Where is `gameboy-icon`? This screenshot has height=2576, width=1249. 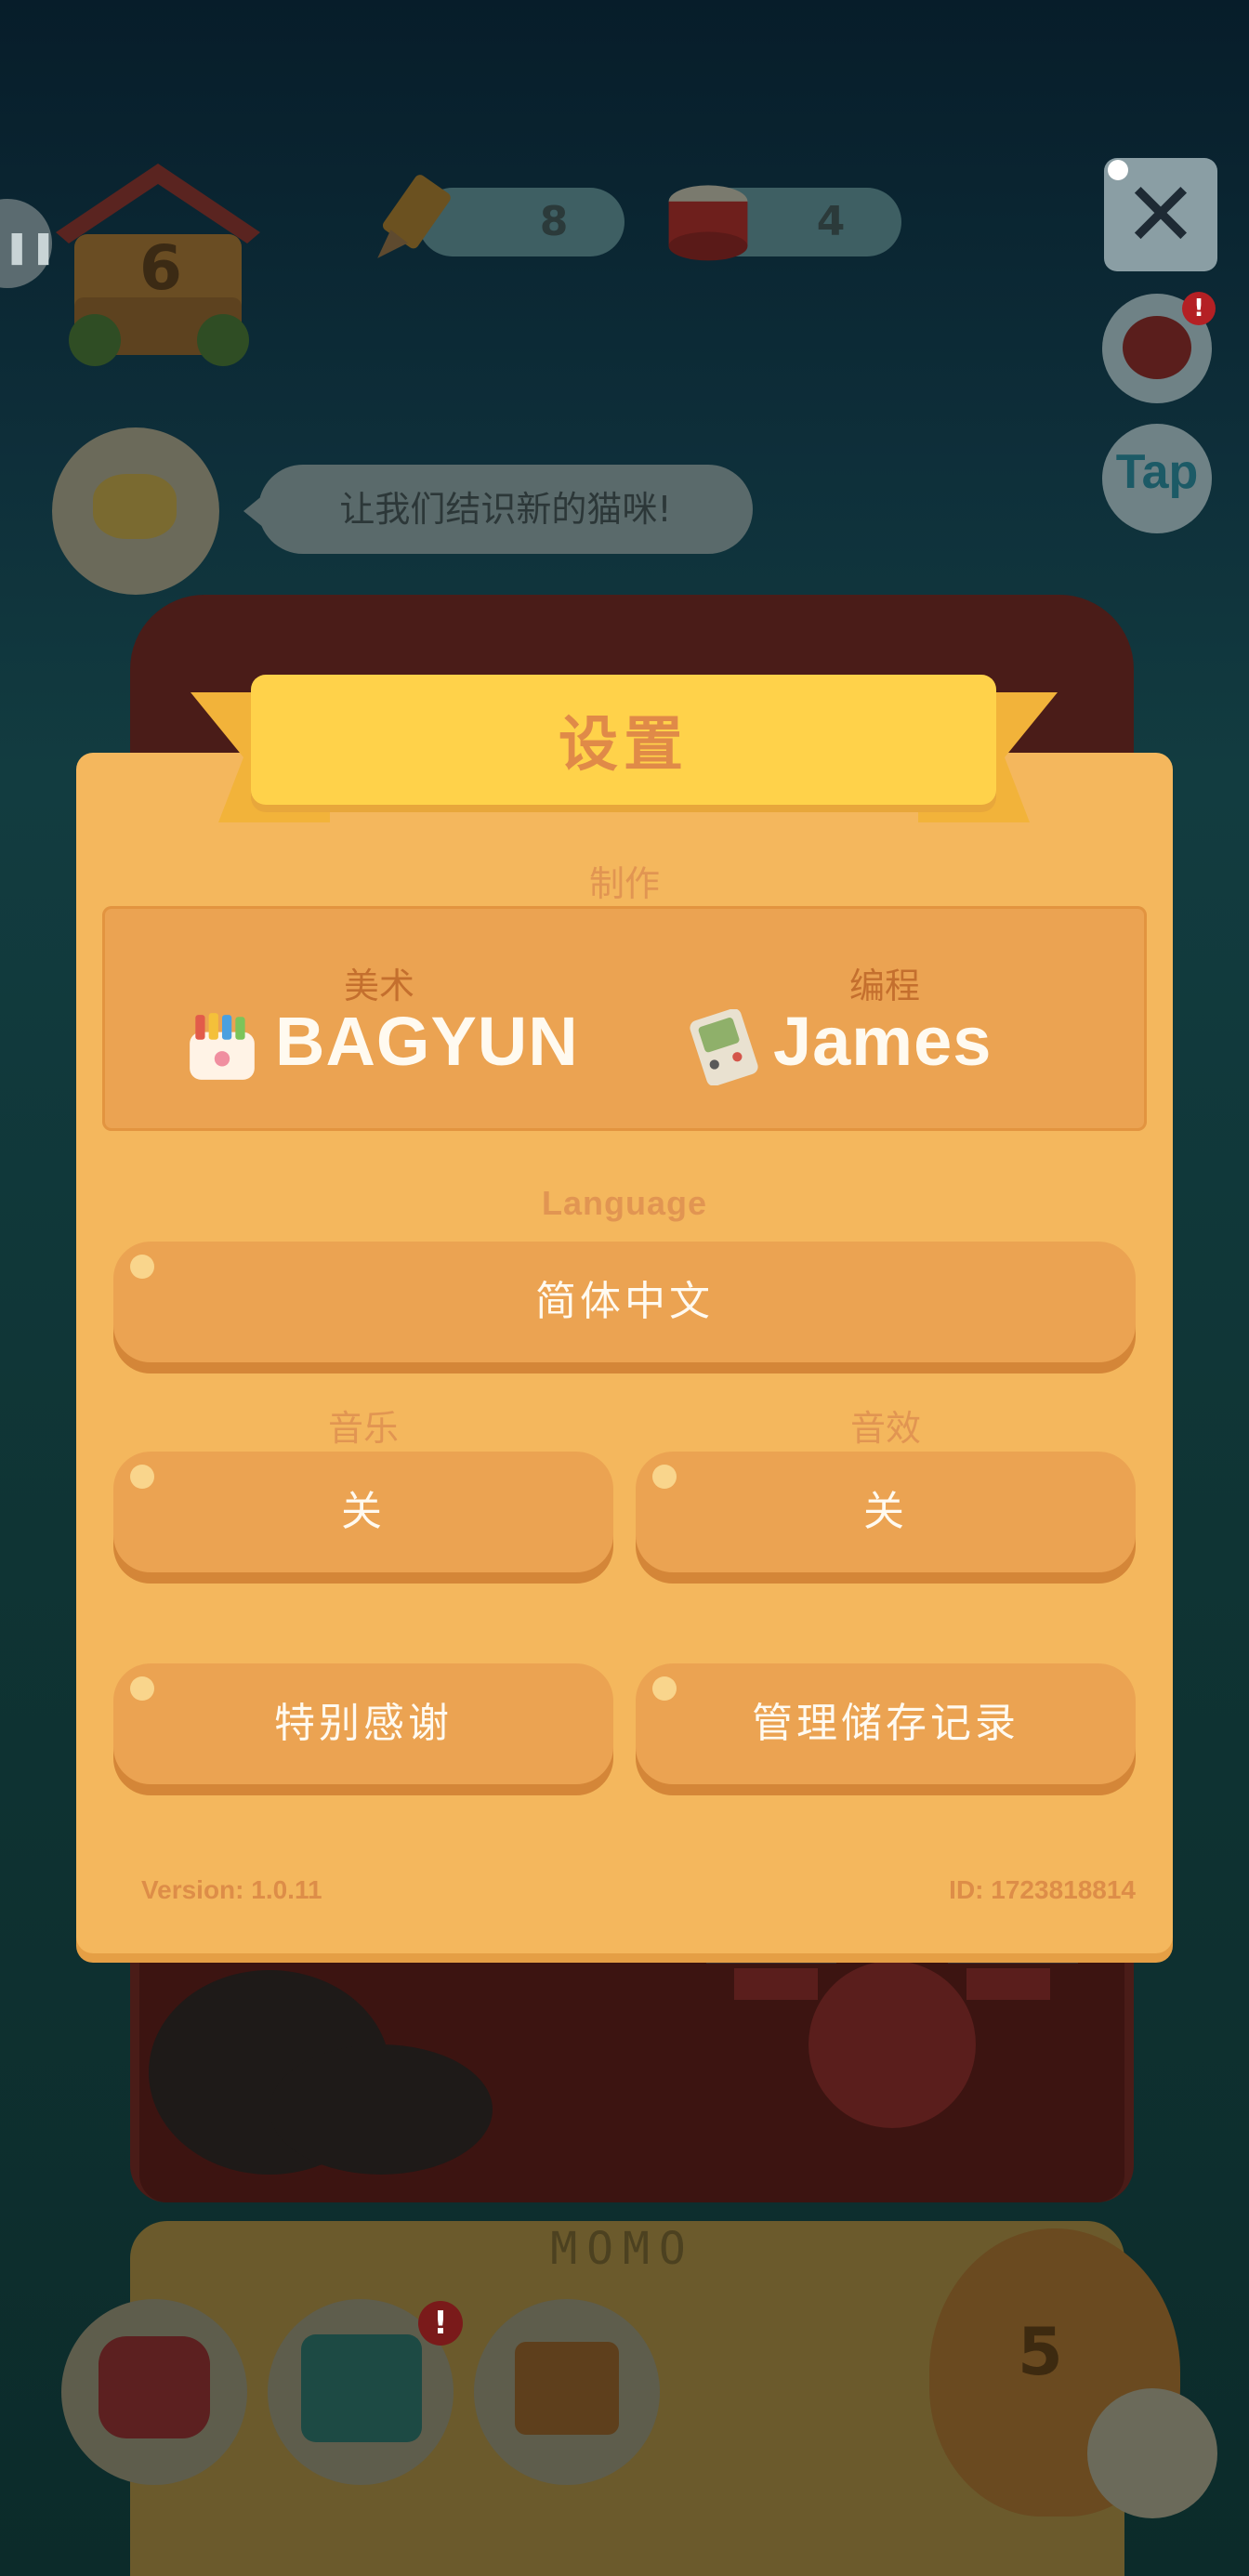 gameboy-icon is located at coordinates (724, 1047).